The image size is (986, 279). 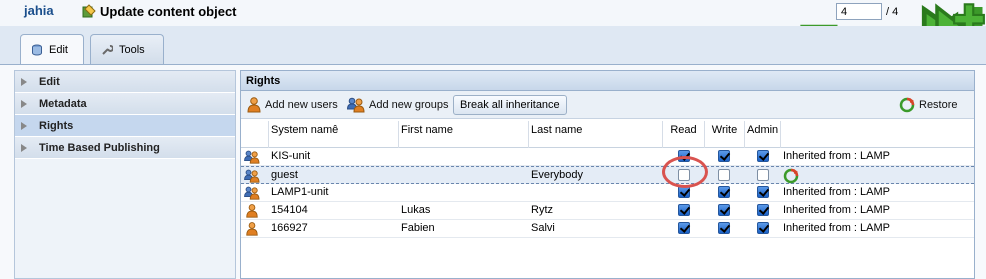 I want to click on table-row: guest Everybody, so click(x=607, y=175).